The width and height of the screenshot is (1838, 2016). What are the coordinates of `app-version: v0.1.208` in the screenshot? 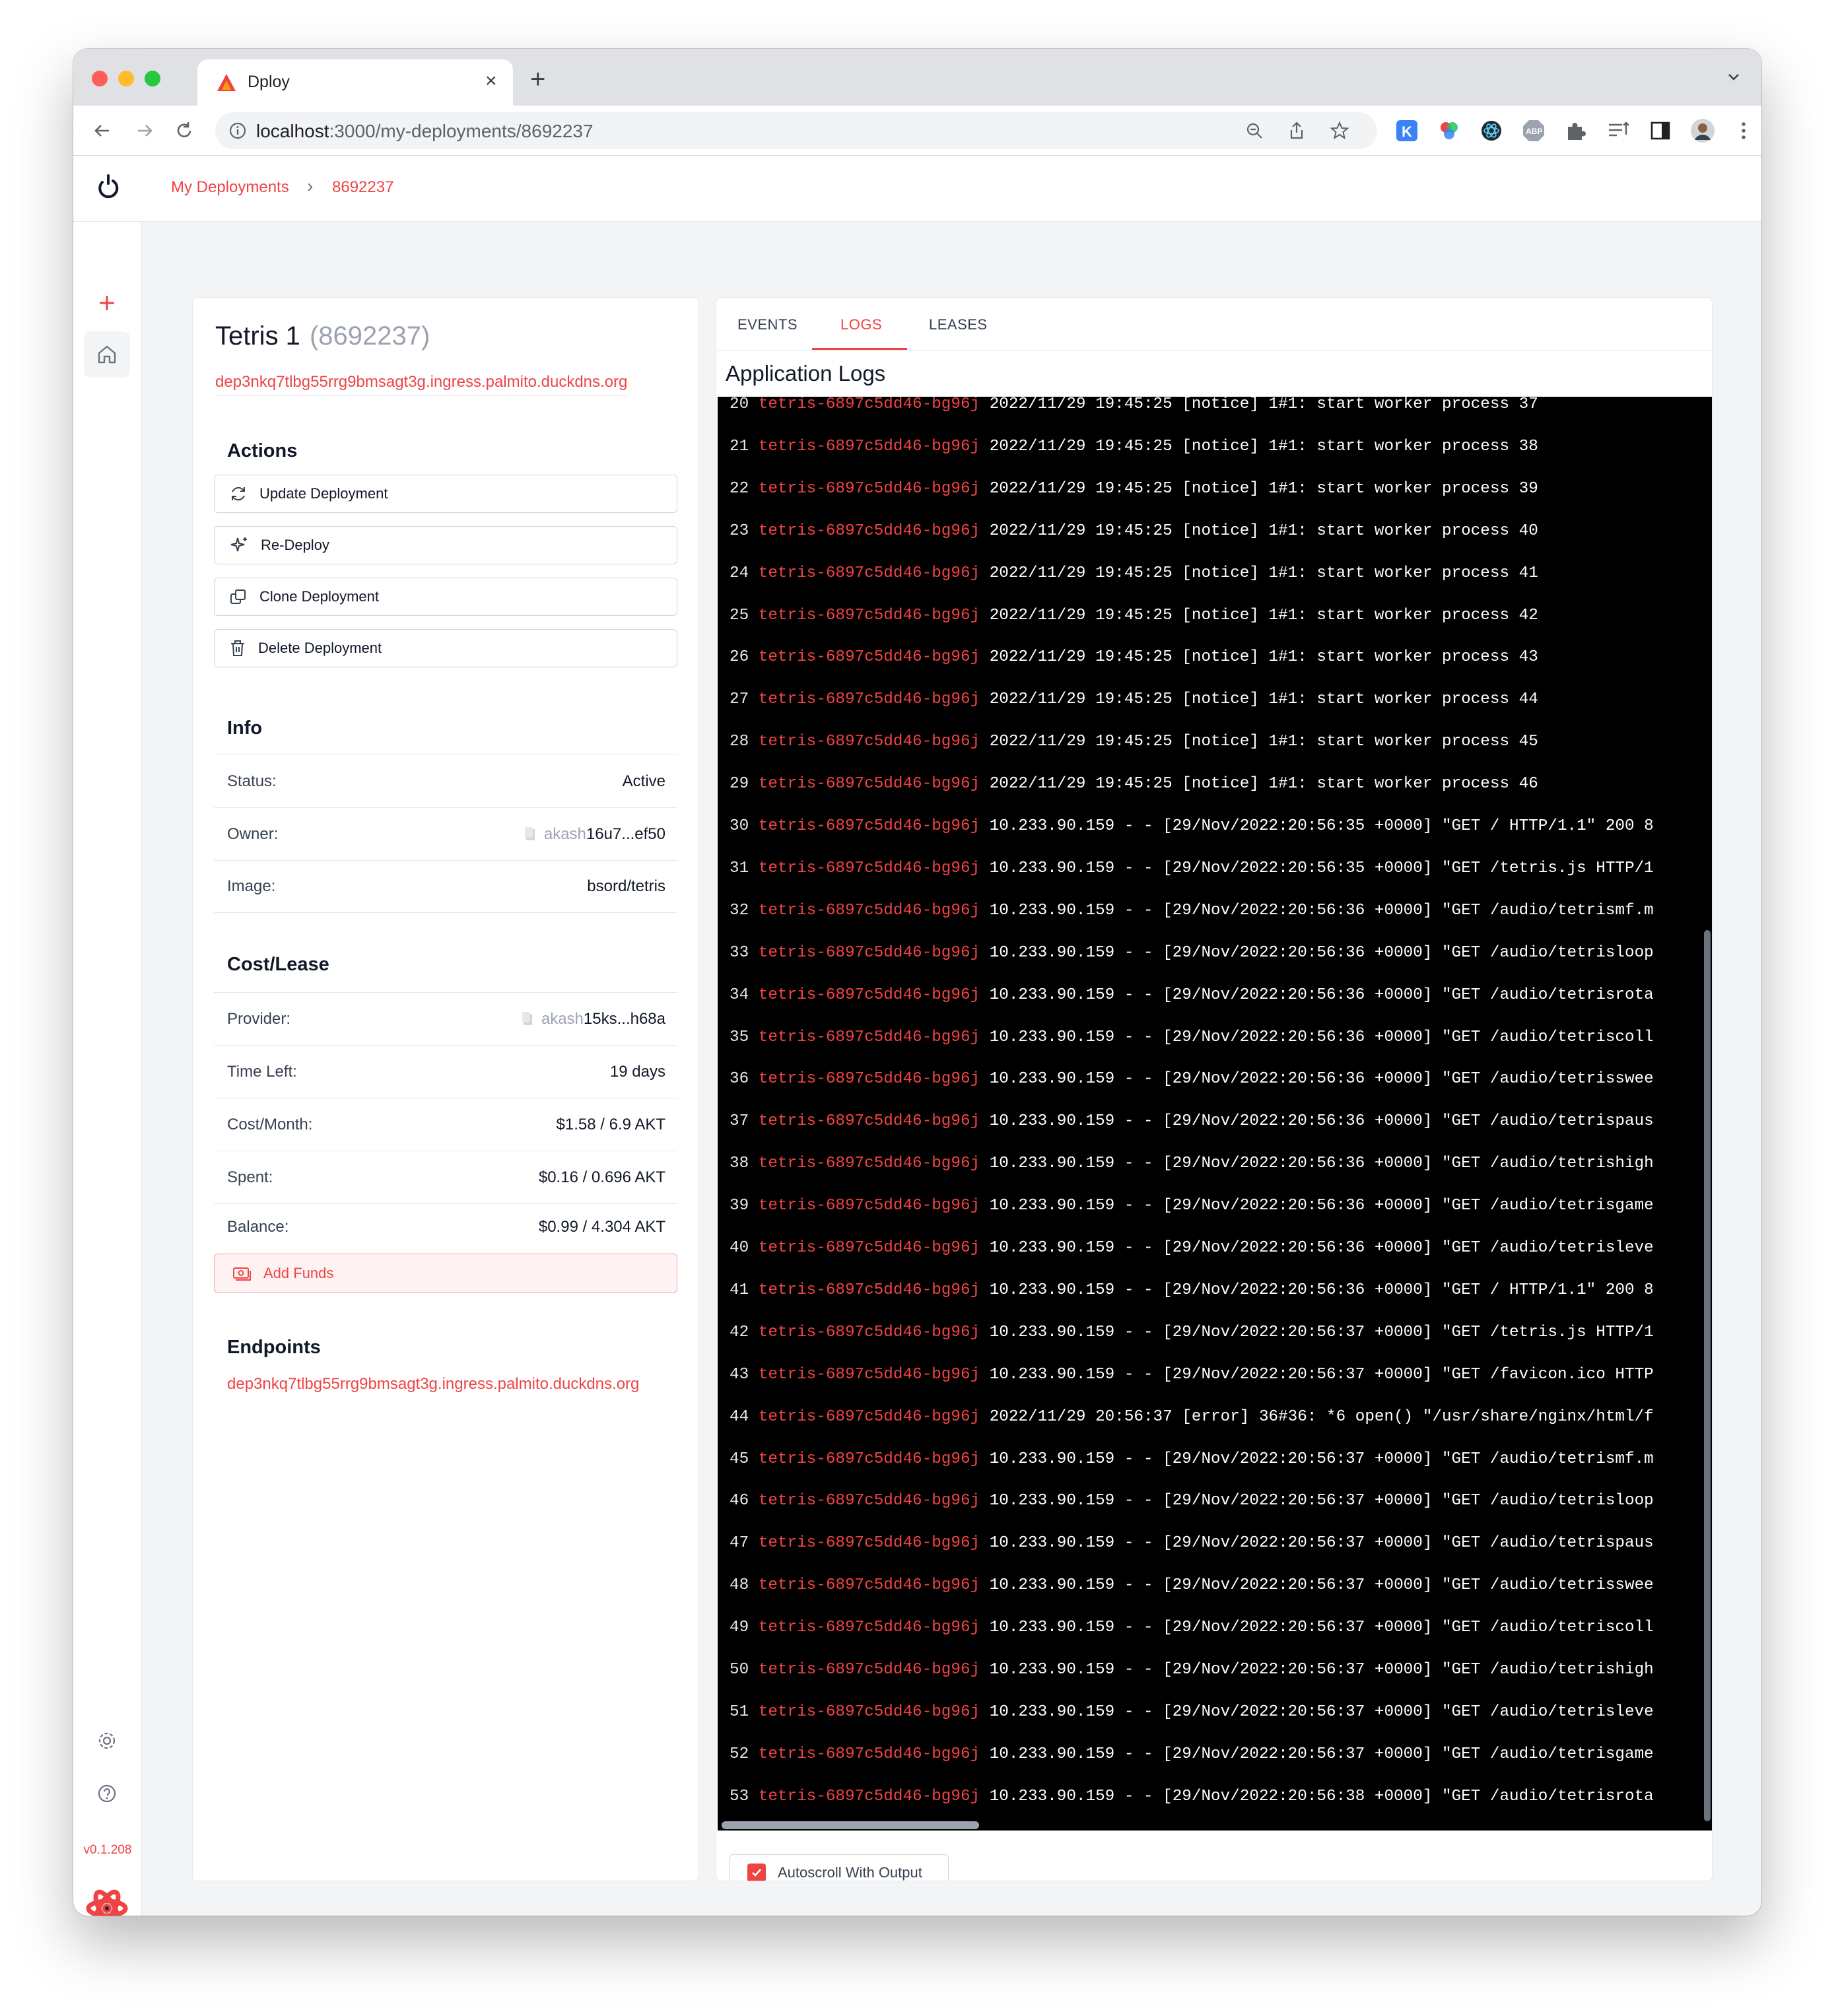 It's located at (108, 1850).